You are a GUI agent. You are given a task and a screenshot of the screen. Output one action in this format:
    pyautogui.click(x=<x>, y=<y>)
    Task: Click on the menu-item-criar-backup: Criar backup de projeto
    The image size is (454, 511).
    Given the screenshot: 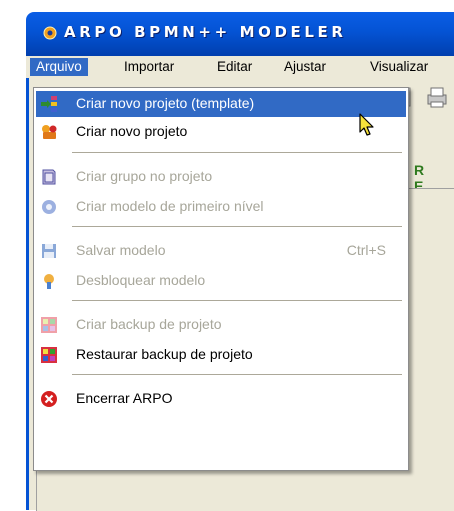 What is the action you would take?
    pyautogui.click(x=221, y=325)
    